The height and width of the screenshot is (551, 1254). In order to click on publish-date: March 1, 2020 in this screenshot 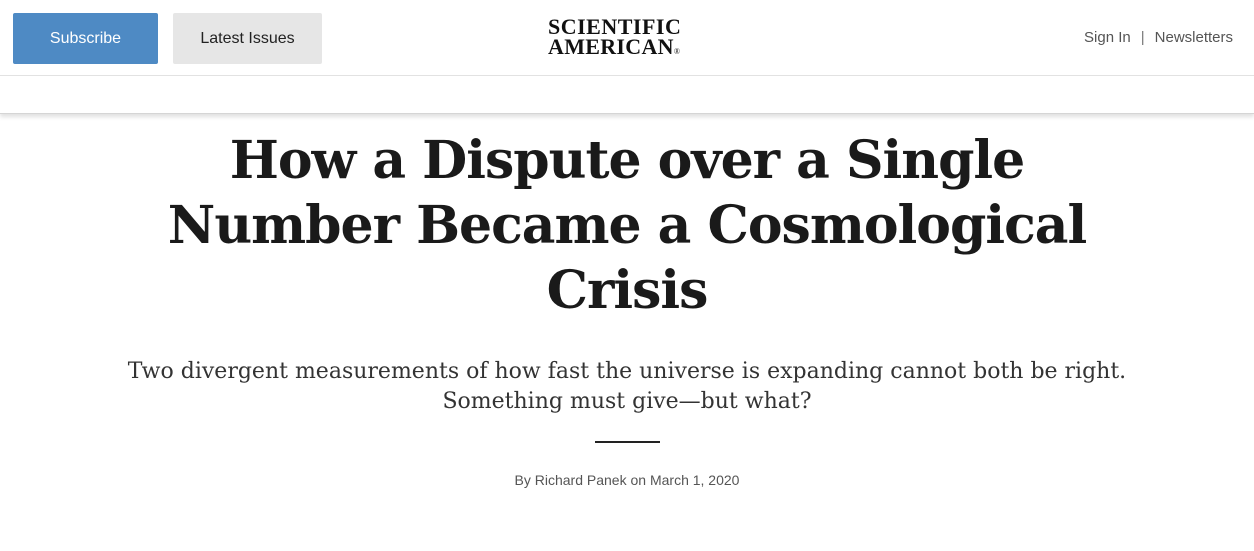, I will do `click(694, 480)`.